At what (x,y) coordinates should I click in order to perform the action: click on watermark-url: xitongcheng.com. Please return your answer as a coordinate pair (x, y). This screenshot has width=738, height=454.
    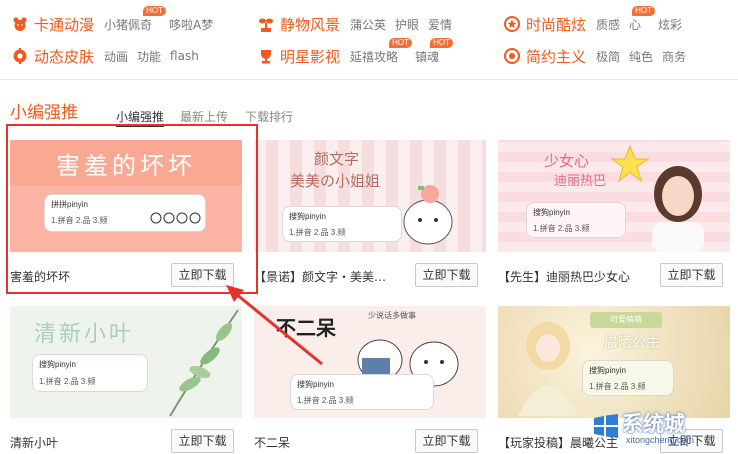
    Looking at the image, I should click on (660, 440).